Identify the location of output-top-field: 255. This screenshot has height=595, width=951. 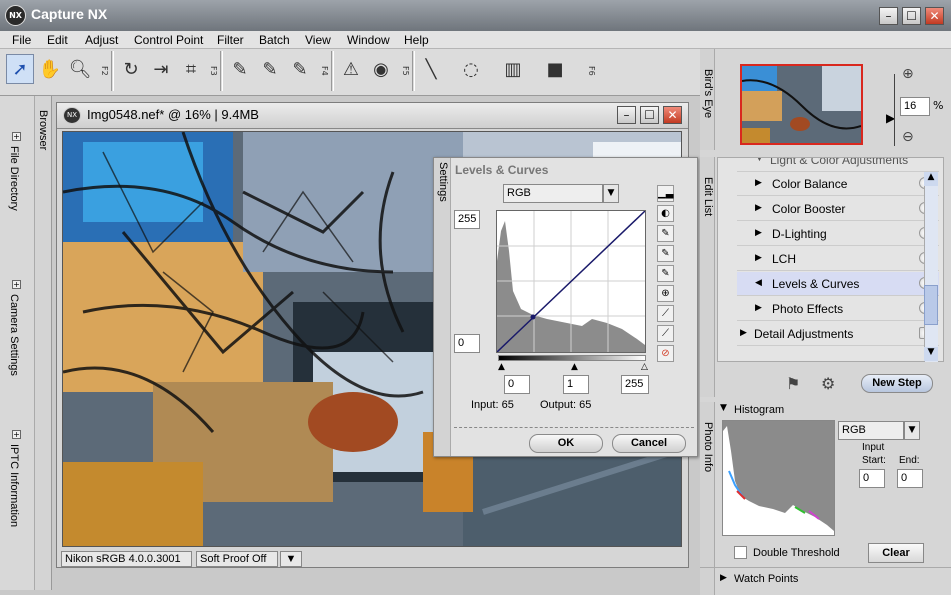
(467, 219).